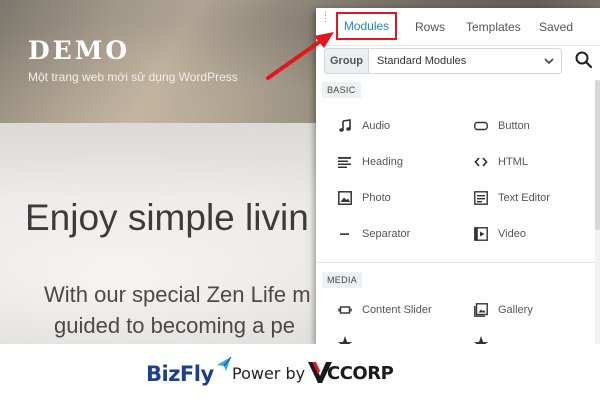 The height and width of the screenshot is (400, 600). I want to click on module-label: Audio, so click(376, 126).